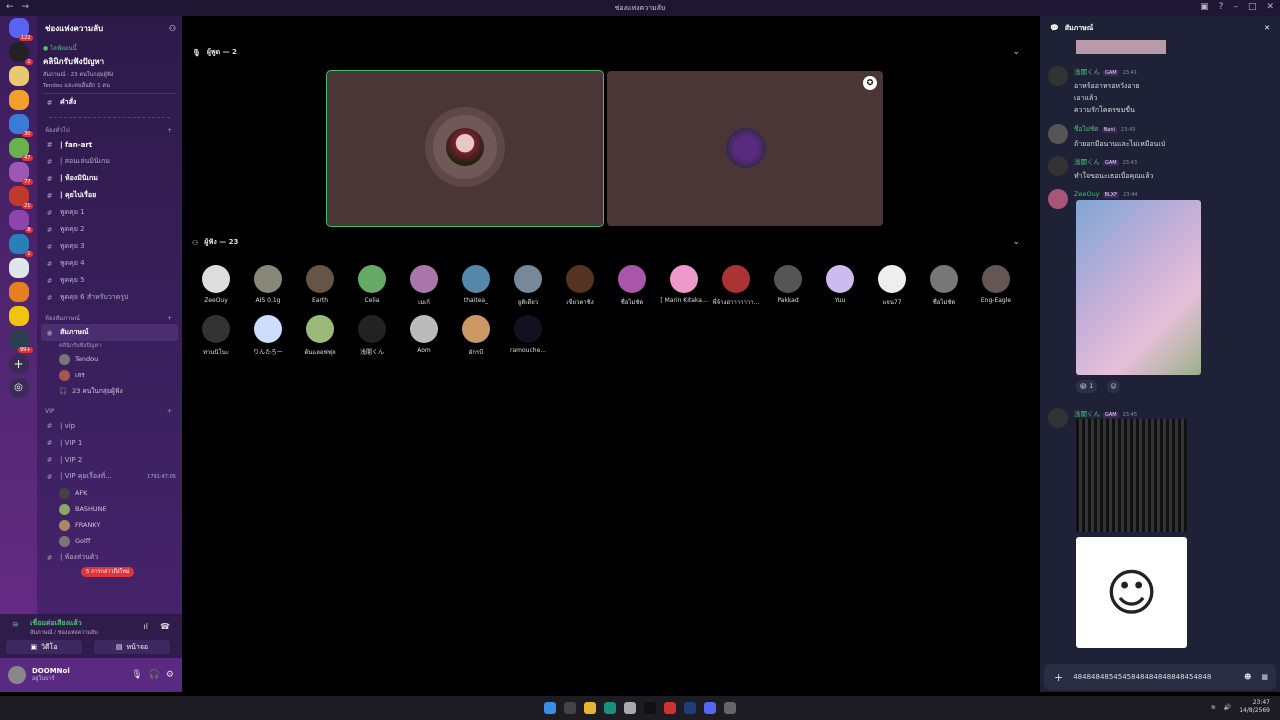 This screenshot has height=720, width=1280. Describe the element at coordinates (109, 391) in the screenshot. I see `stage-audience-count: 🎧 23 คนในกลุ่มผู้ฟัง` at that location.